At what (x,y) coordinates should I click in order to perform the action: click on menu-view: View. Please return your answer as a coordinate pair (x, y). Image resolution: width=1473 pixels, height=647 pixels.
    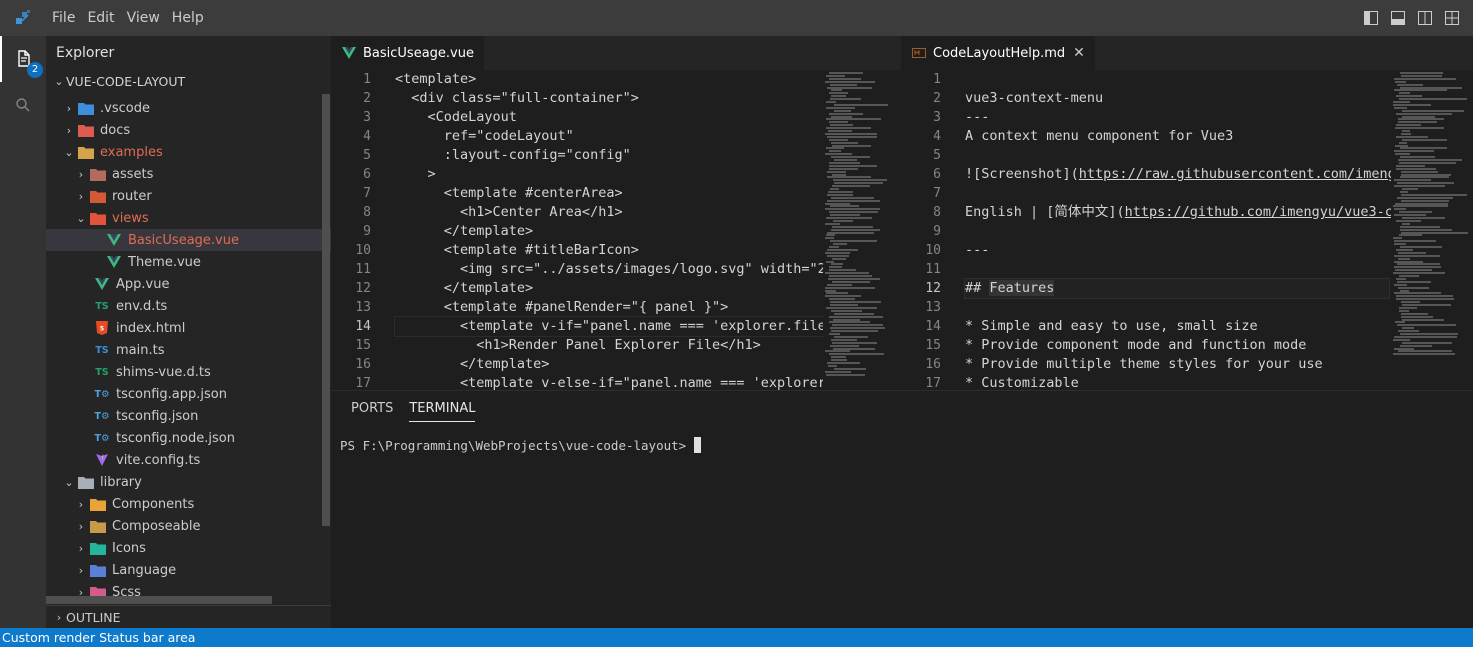
    Looking at the image, I should click on (143, 18).